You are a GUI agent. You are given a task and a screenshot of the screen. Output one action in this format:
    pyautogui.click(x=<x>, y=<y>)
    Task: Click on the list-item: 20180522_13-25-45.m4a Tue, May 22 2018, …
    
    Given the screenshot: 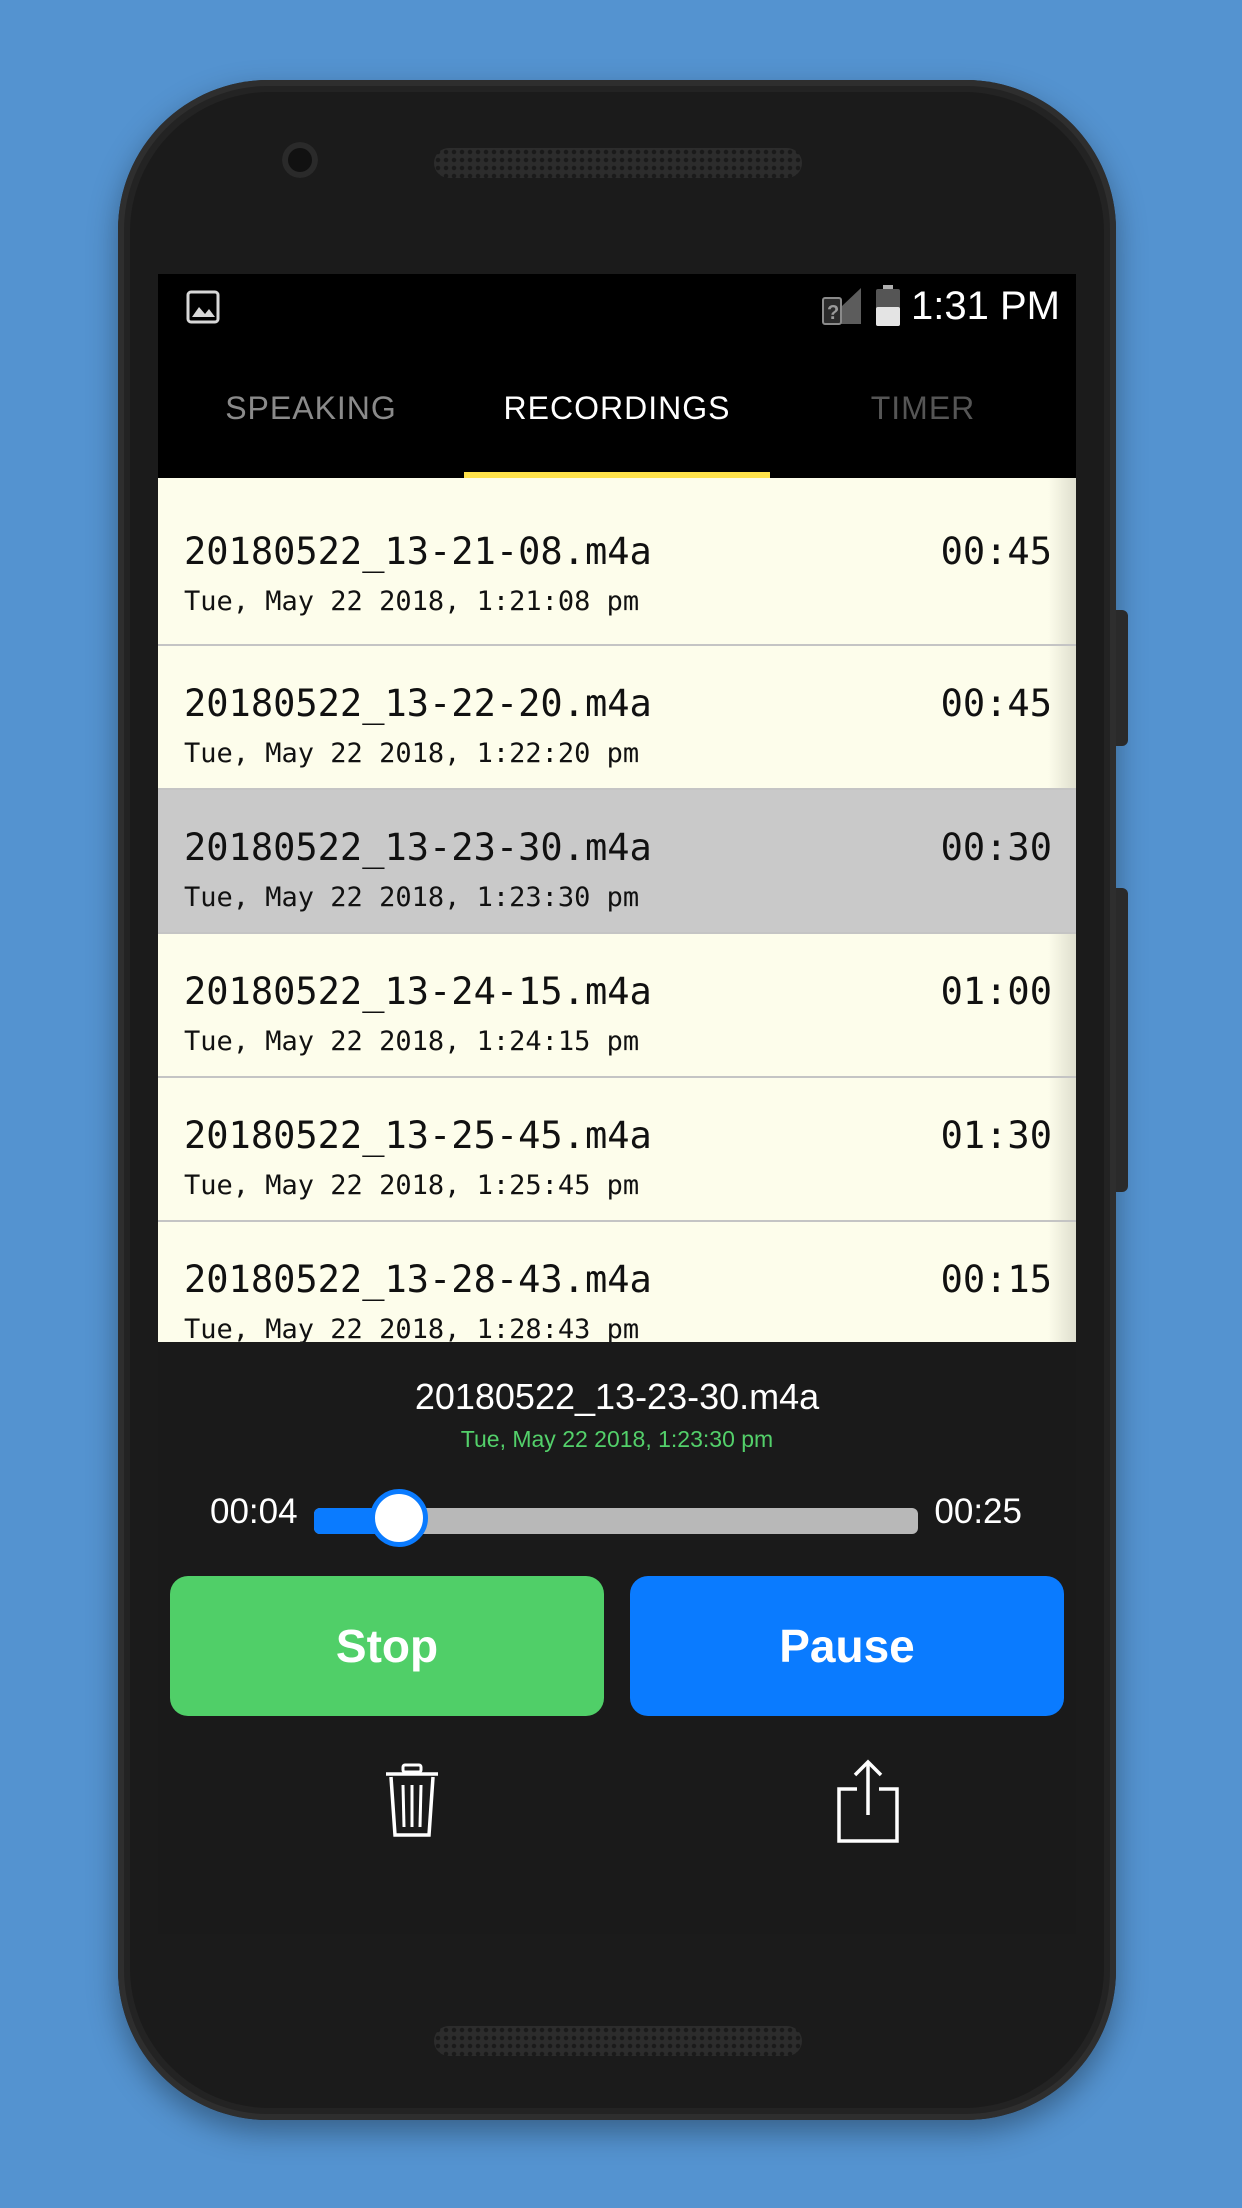 What is the action you would take?
    pyautogui.click(x=617, y=1150)
    